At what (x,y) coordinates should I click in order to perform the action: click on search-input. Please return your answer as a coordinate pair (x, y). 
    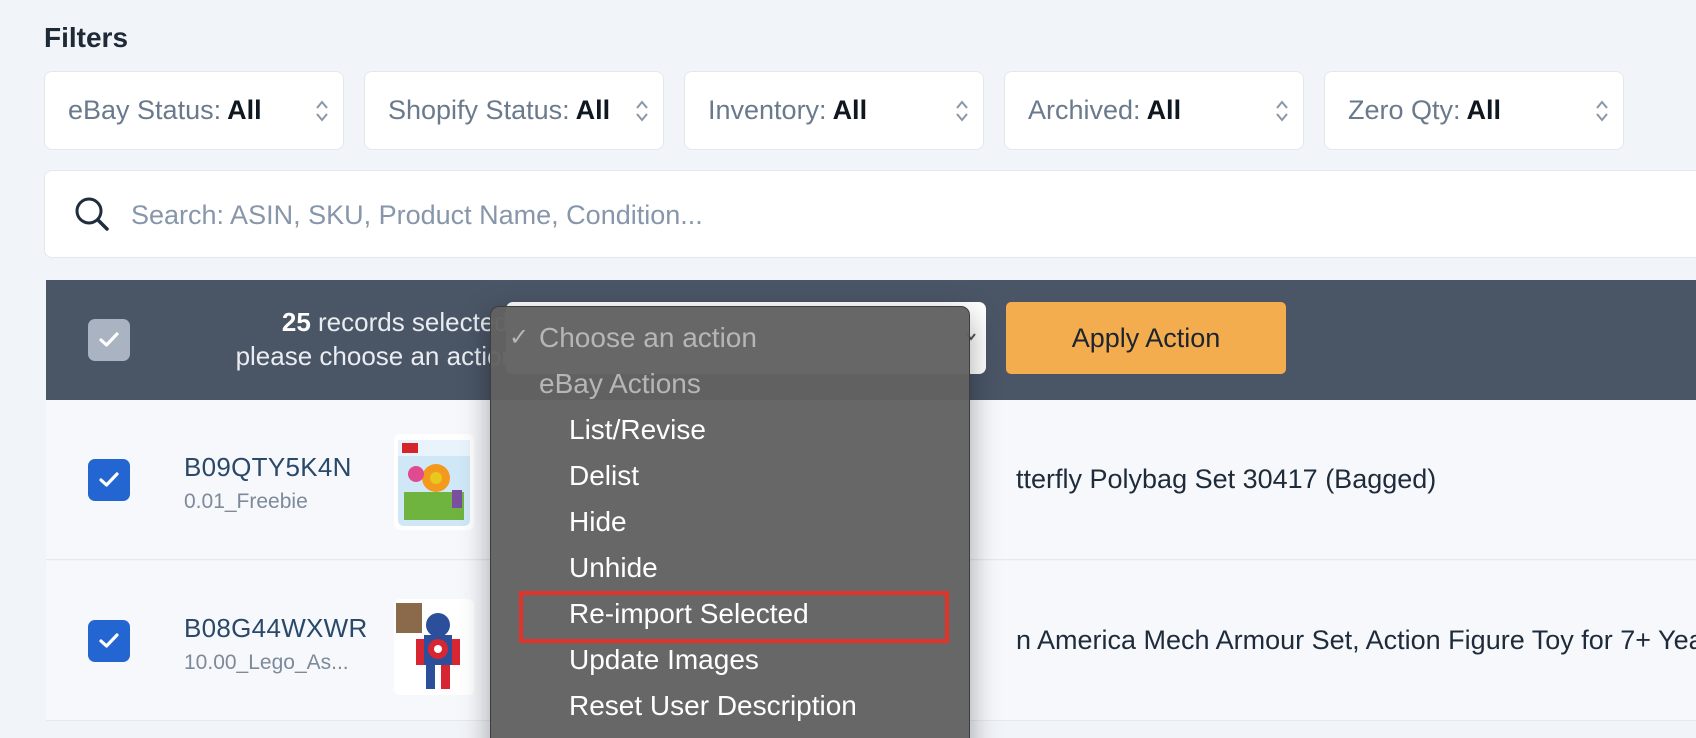
    Looking at the image, I should click on (631, 215).